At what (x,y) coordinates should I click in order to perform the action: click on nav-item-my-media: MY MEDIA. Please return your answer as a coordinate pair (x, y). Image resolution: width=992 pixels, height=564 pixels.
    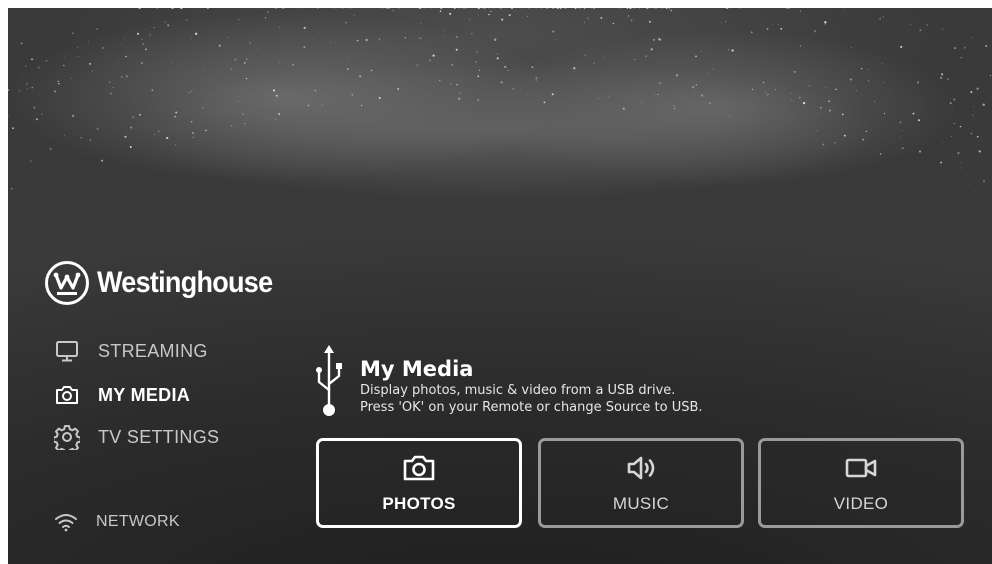
    Looking at the image, I should click on (122, 395).